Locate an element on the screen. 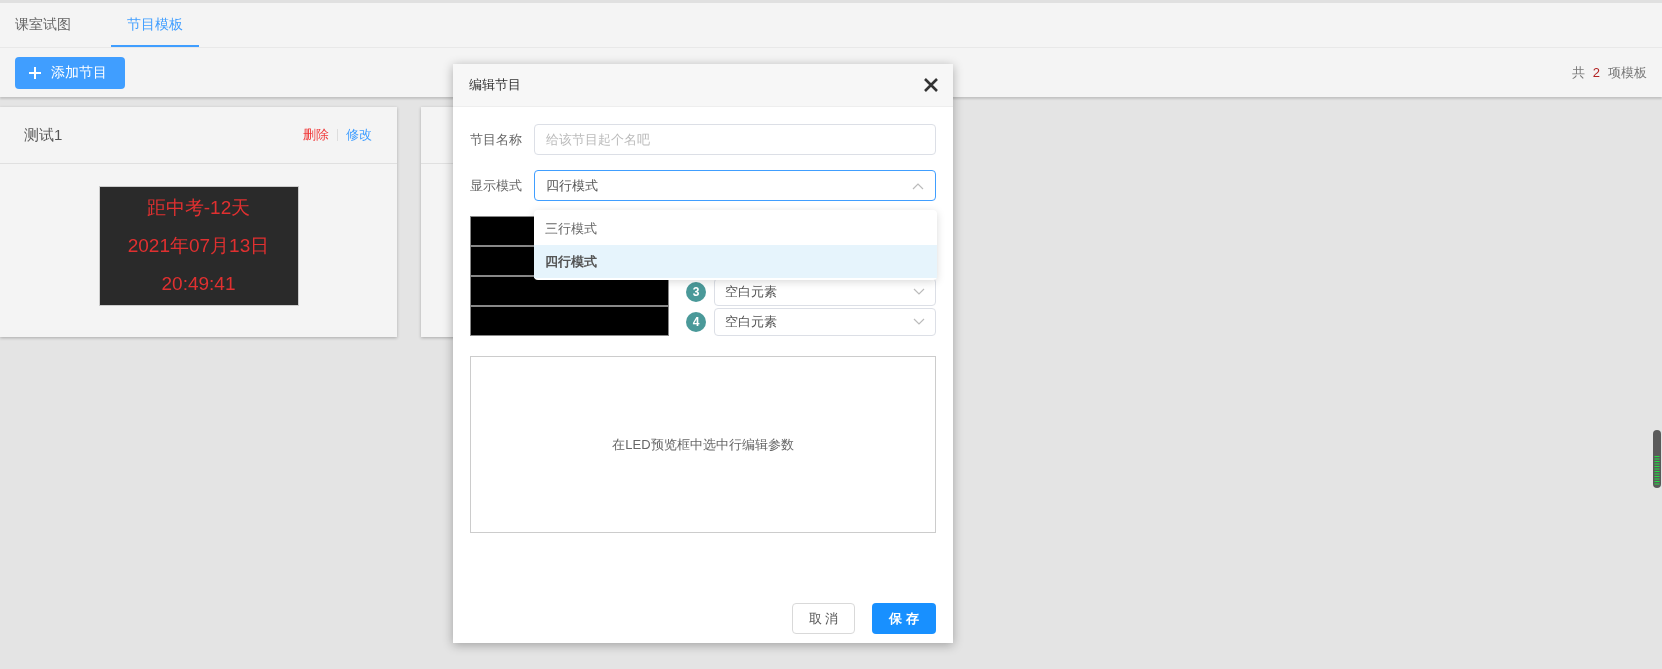 This screenshot has width=1662, height=669. card-title: 测试1 is located at coordinates (43, 134).